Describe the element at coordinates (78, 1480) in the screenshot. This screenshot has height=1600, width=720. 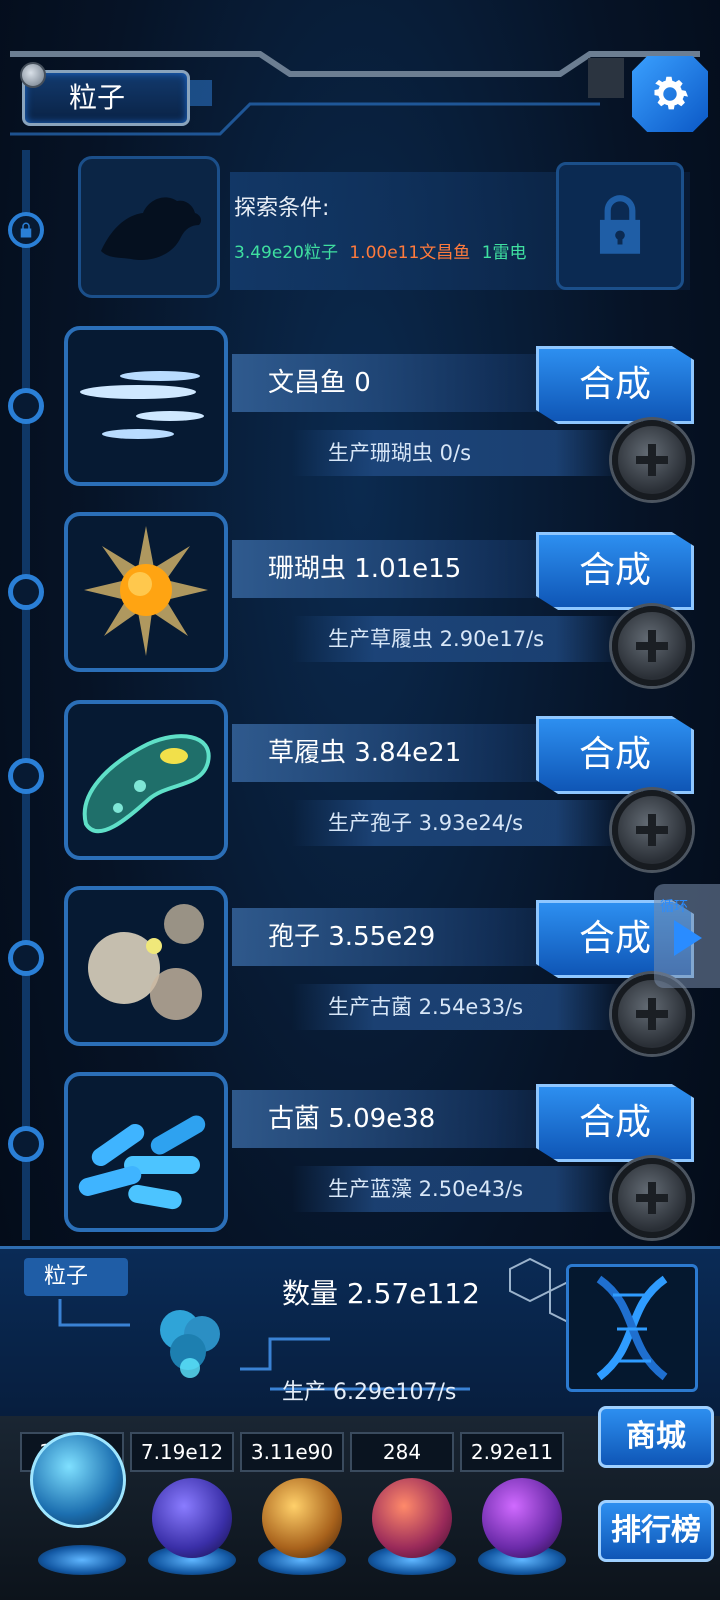
I see `particle-orb-button` at that location.